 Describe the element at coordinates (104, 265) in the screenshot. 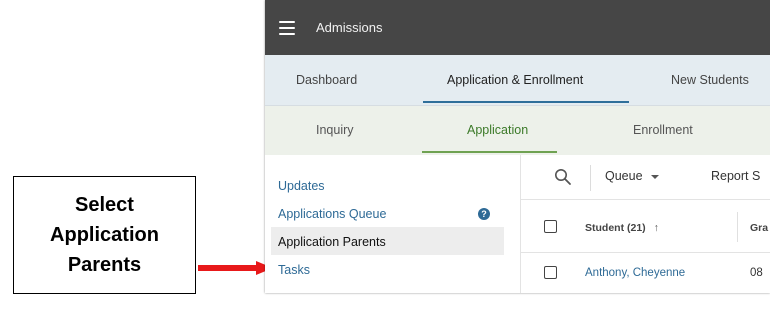

I see `callout-line-3: Parents` at that location.